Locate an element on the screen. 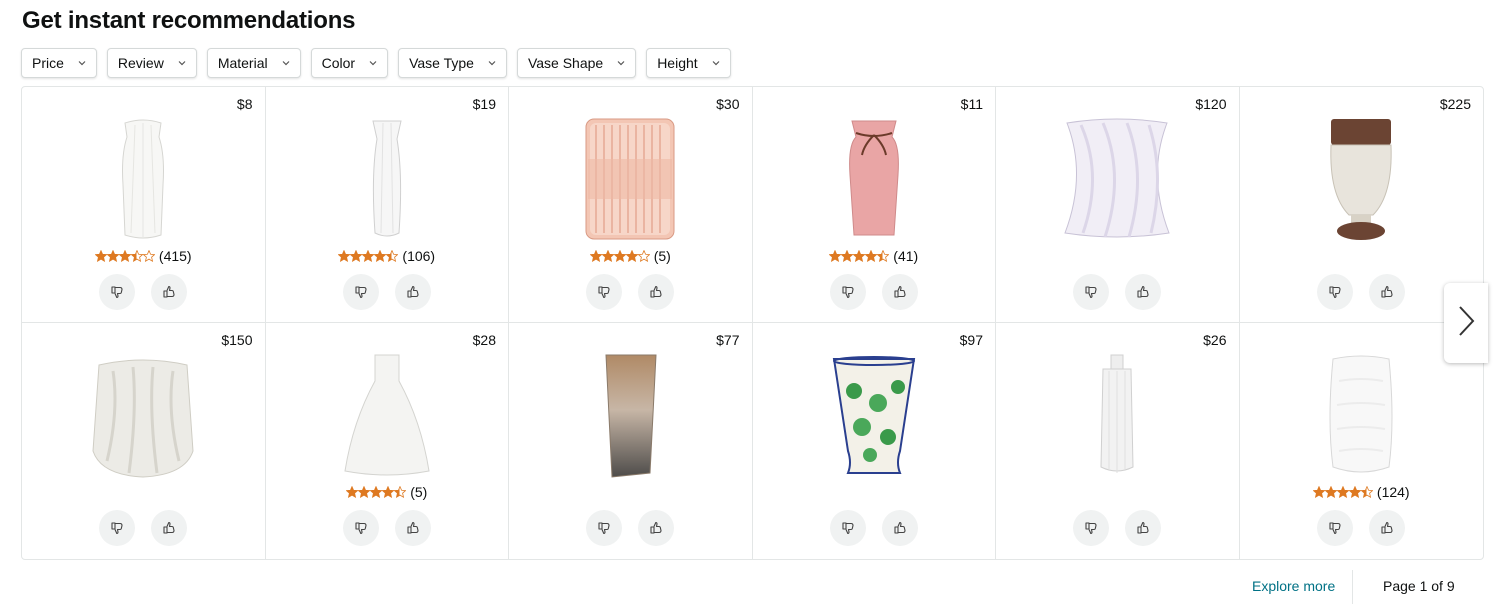  star-rating-icon is located at coordinates (1342, 492).